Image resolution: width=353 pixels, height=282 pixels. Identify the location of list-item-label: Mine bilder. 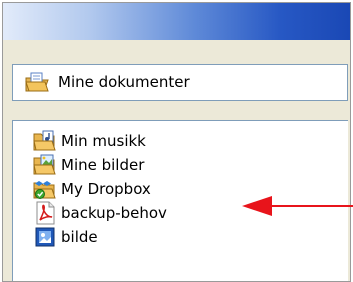
(103, 165).